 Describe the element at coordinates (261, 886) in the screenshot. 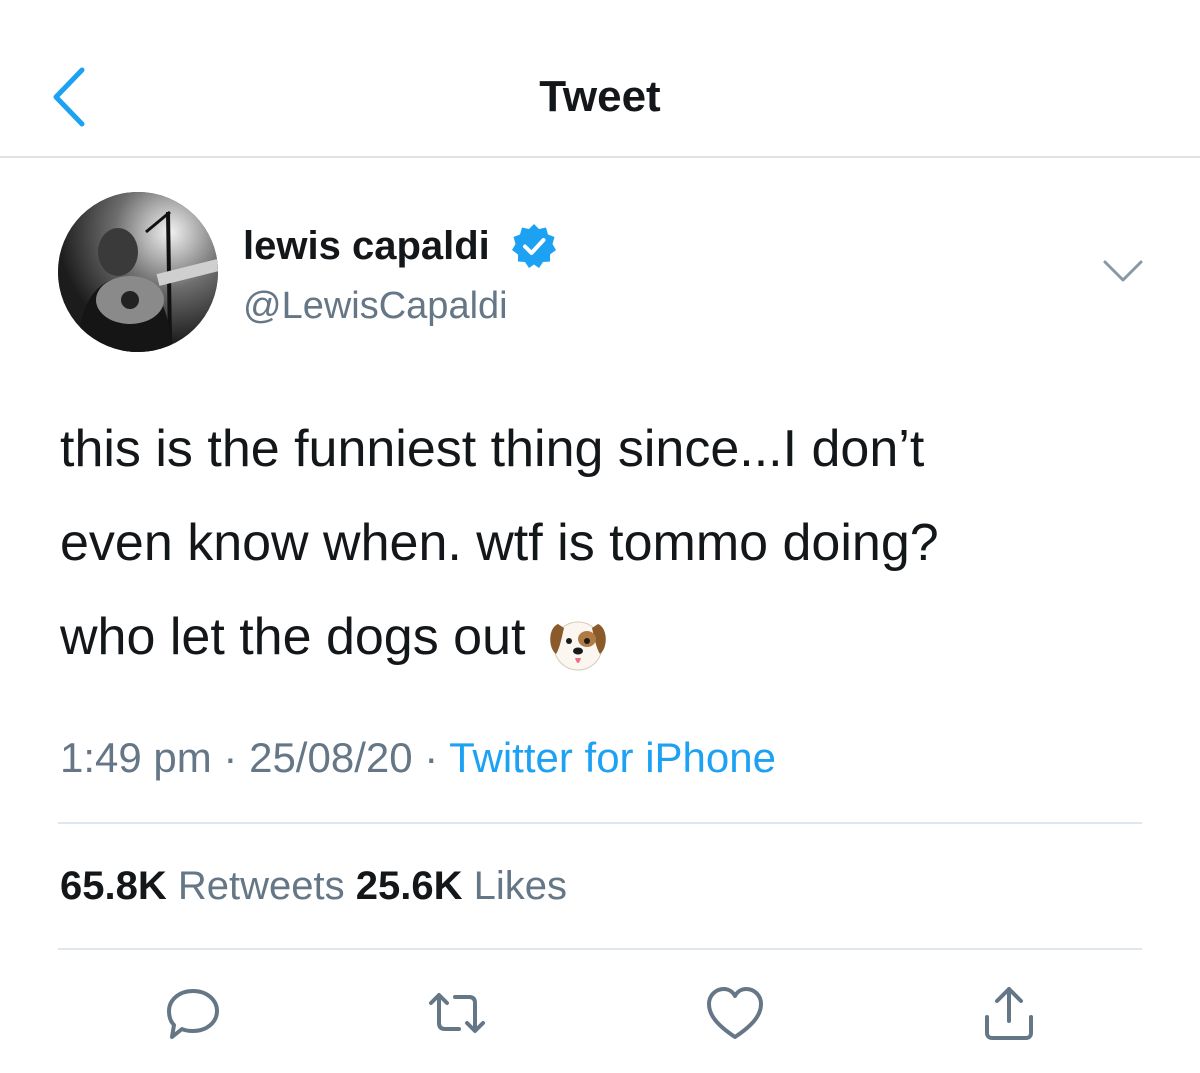

I see `retweets-label: Retweets` at that location.